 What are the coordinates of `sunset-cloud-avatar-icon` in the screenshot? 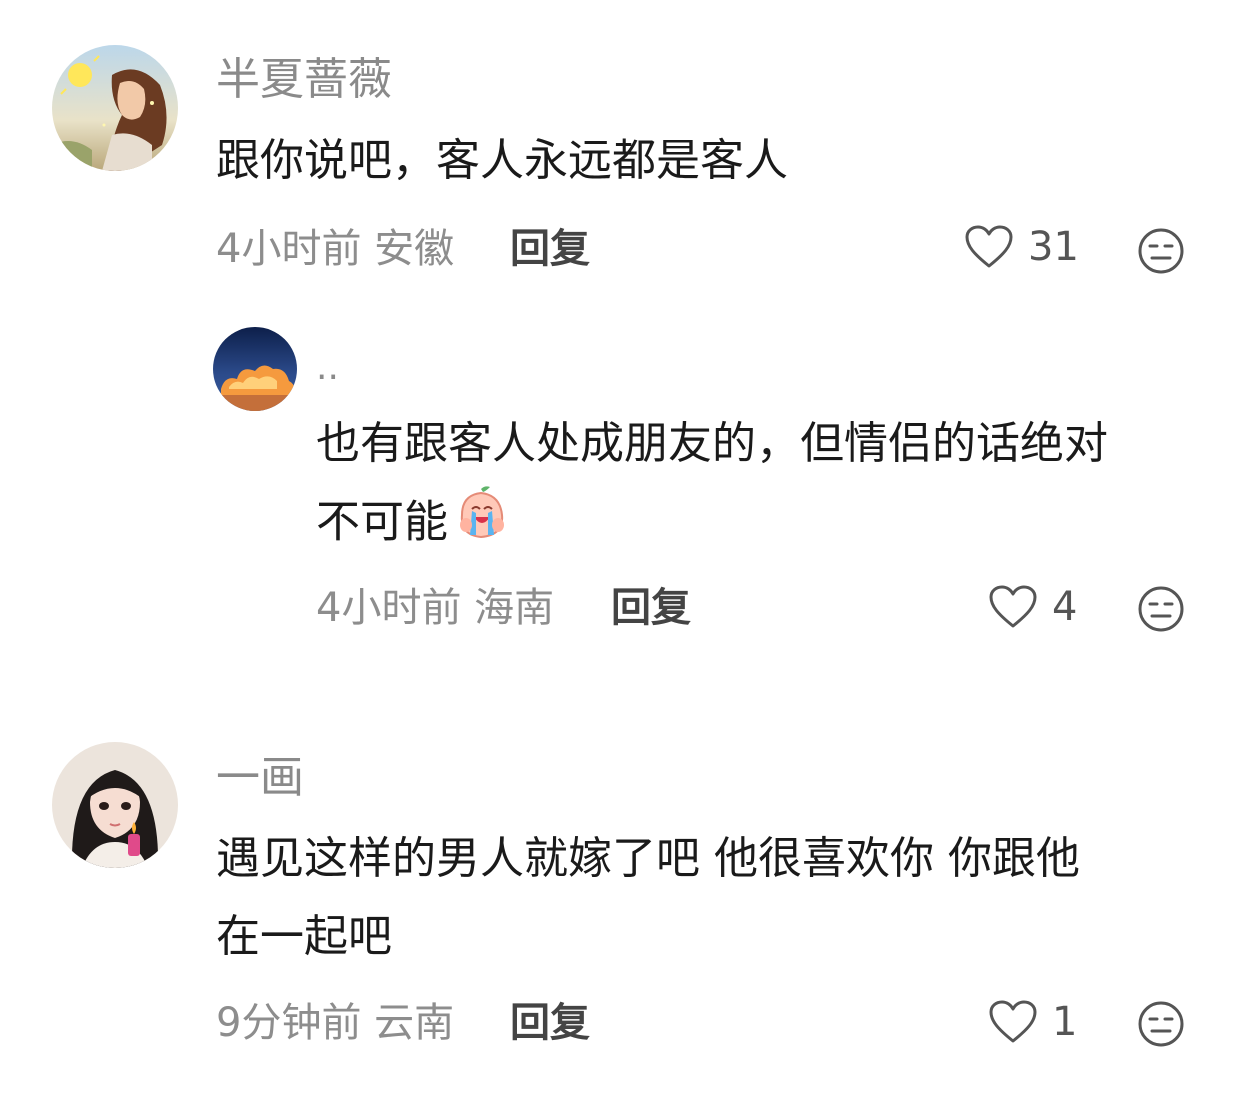 It's located at (255, 369).